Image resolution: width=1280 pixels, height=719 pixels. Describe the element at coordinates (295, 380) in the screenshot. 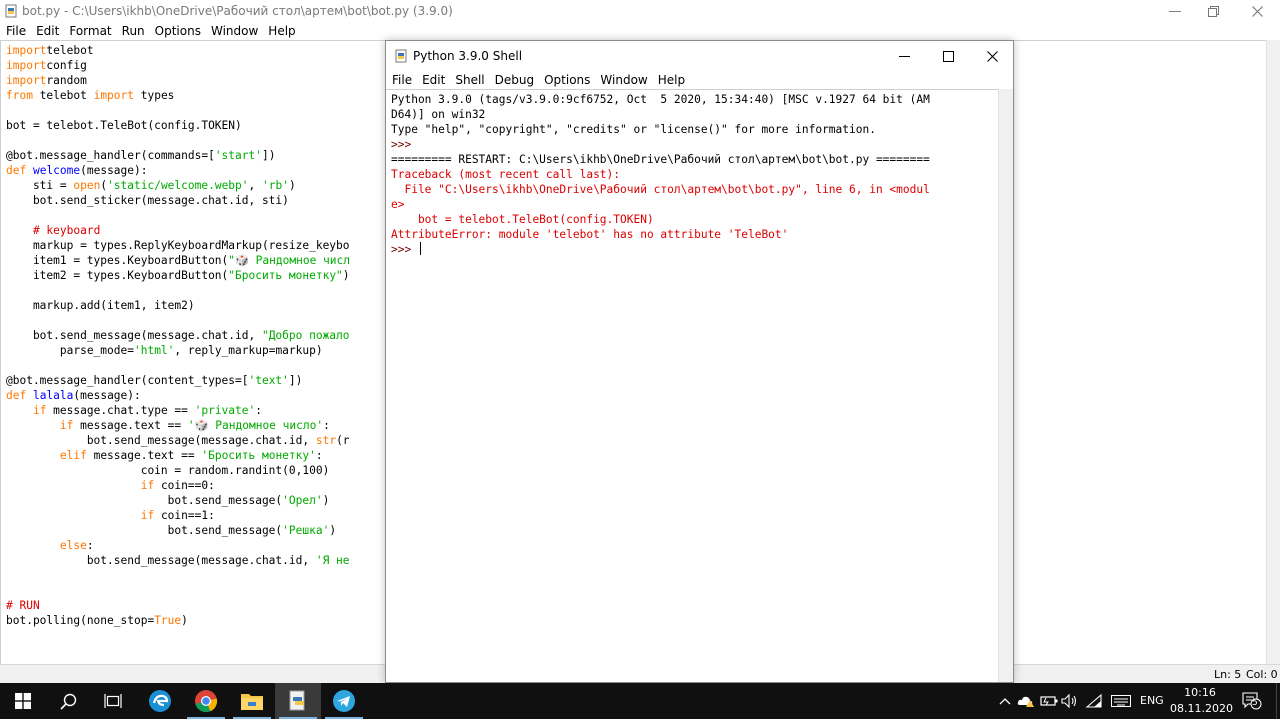

I see `code-line-token: ])` at that location.